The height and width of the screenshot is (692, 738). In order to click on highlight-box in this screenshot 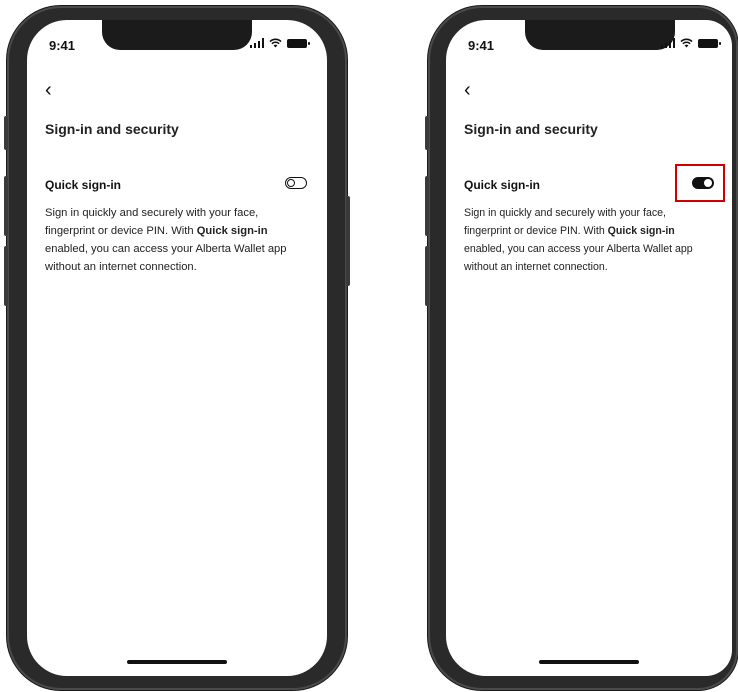, I will do `click(700, 183)`.